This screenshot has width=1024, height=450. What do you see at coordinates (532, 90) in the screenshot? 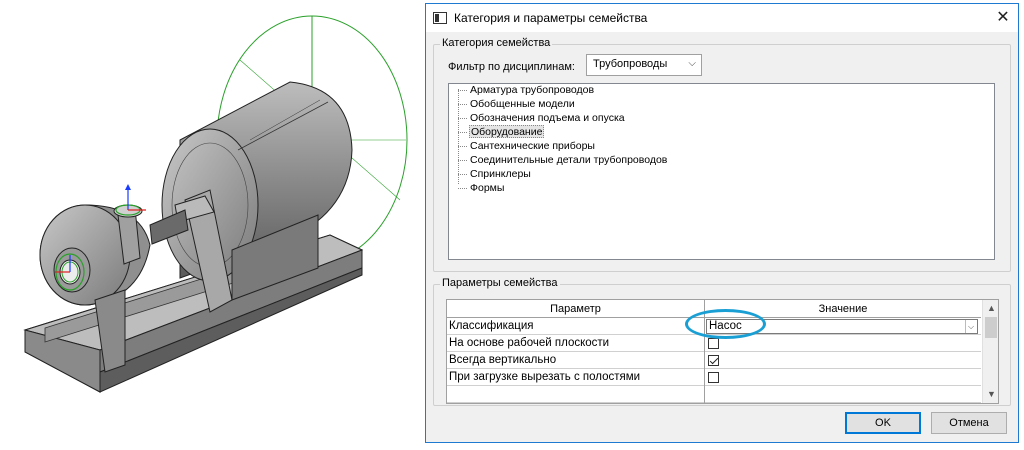
I see `category-item: Арматура трубопроводов` at bounding box center [532, 90].